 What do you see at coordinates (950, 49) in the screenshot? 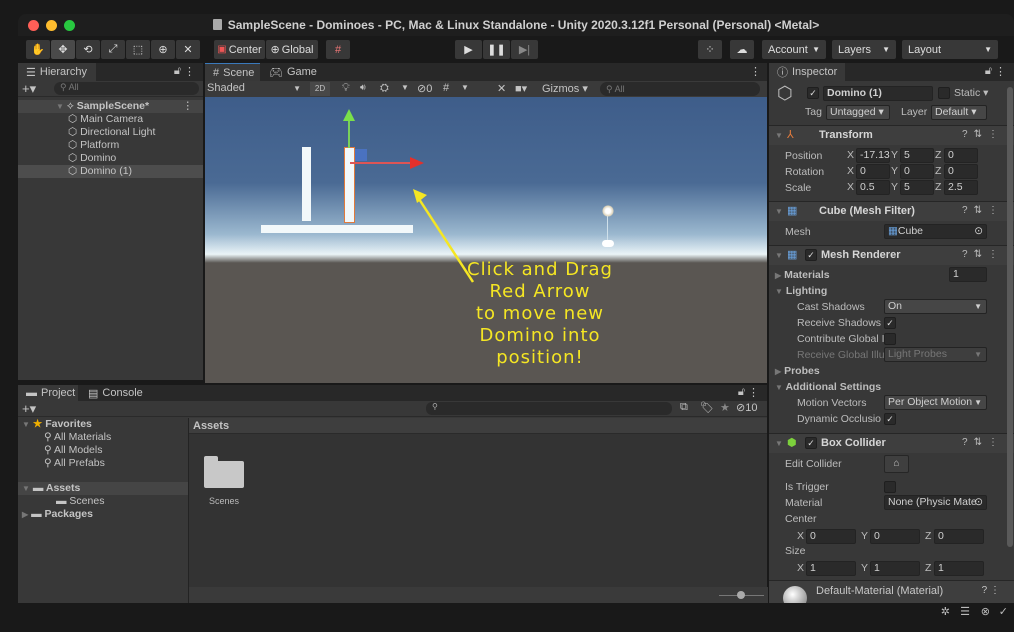
I see `layout-dropdown: Layout ▼` at bounding box center [950, 49].